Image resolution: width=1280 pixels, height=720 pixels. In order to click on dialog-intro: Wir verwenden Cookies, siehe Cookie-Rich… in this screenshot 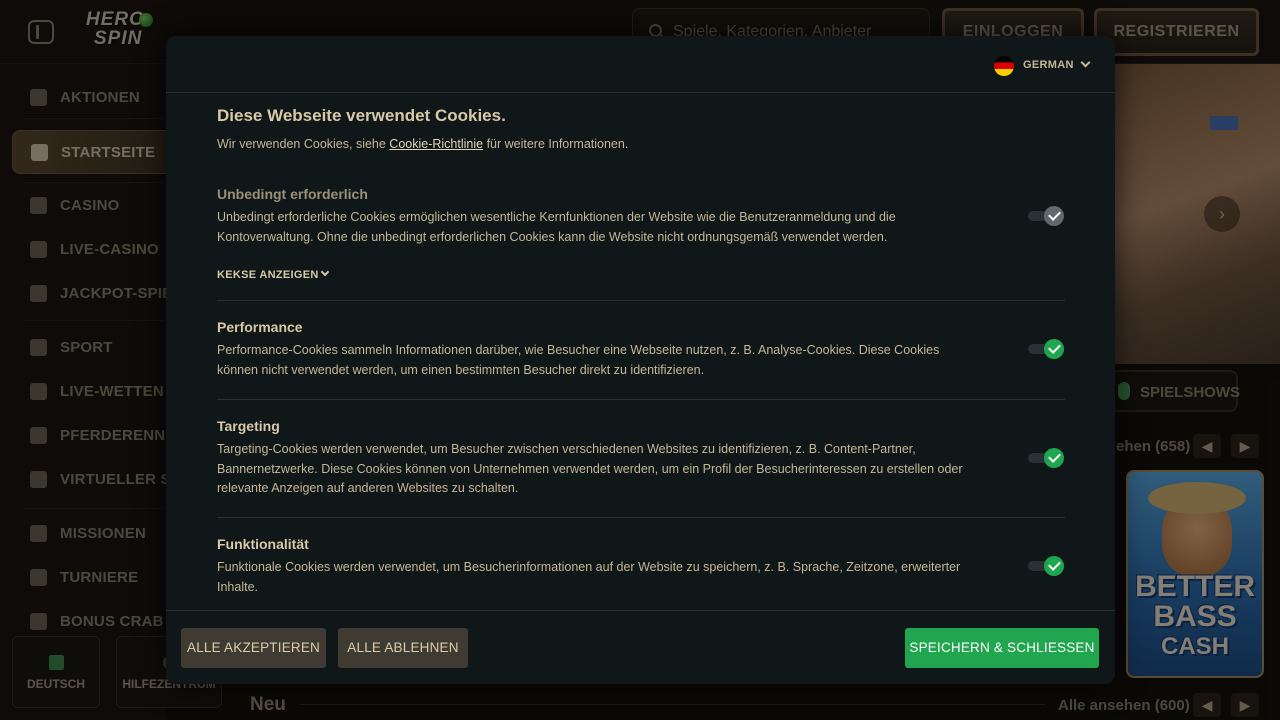, I will do `click(422, 144)`.